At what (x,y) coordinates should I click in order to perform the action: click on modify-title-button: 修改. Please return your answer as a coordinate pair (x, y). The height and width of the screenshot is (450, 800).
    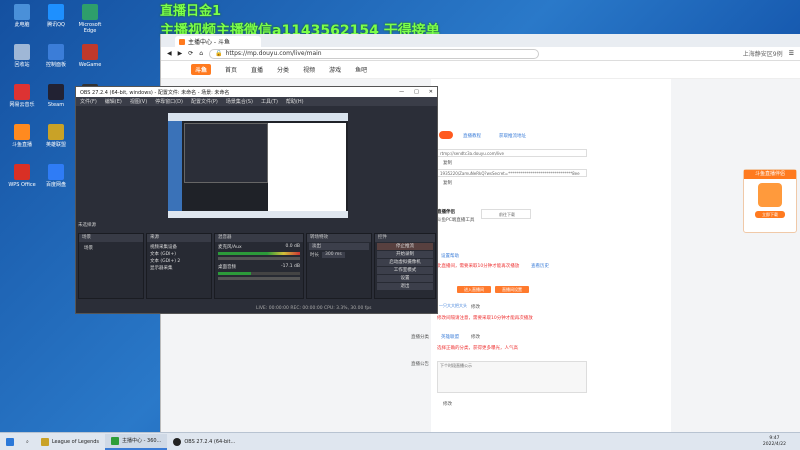
    Looking at the image, I should click on (475, 307).